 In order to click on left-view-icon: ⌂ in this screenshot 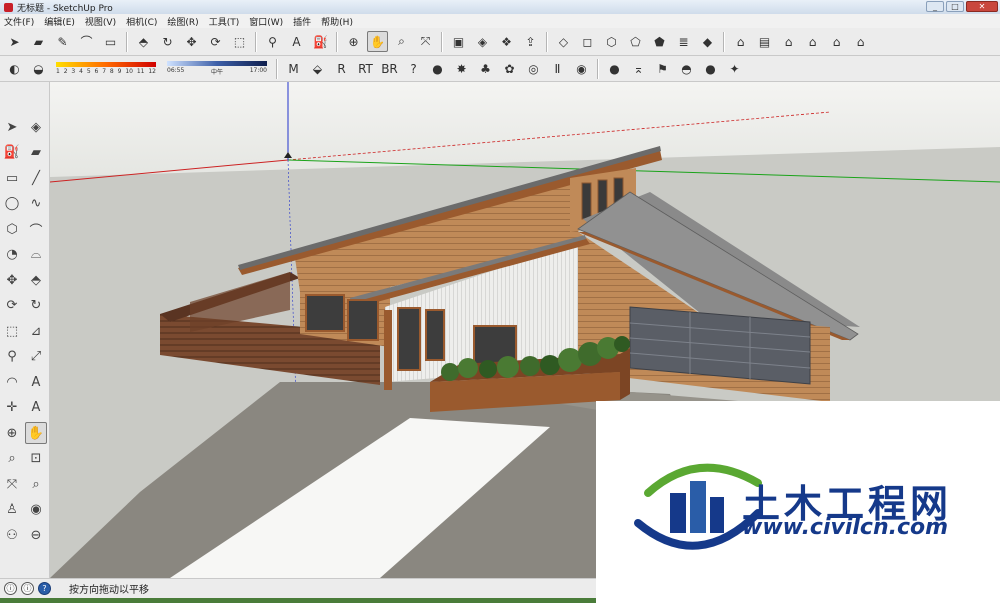, I will do `click(860, 41)`.